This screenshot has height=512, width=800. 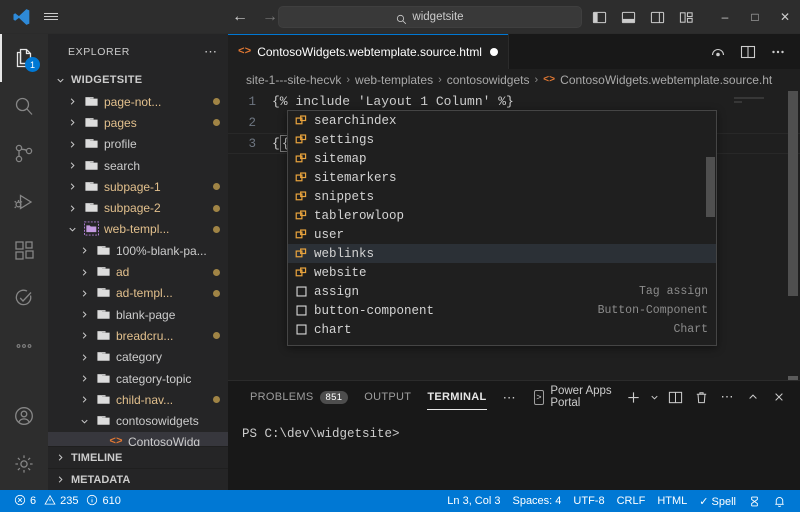 What do you see at coordinates (755, 17) in the screenshot?
I see `maximize-button: □` at bounding box center [755, 17].